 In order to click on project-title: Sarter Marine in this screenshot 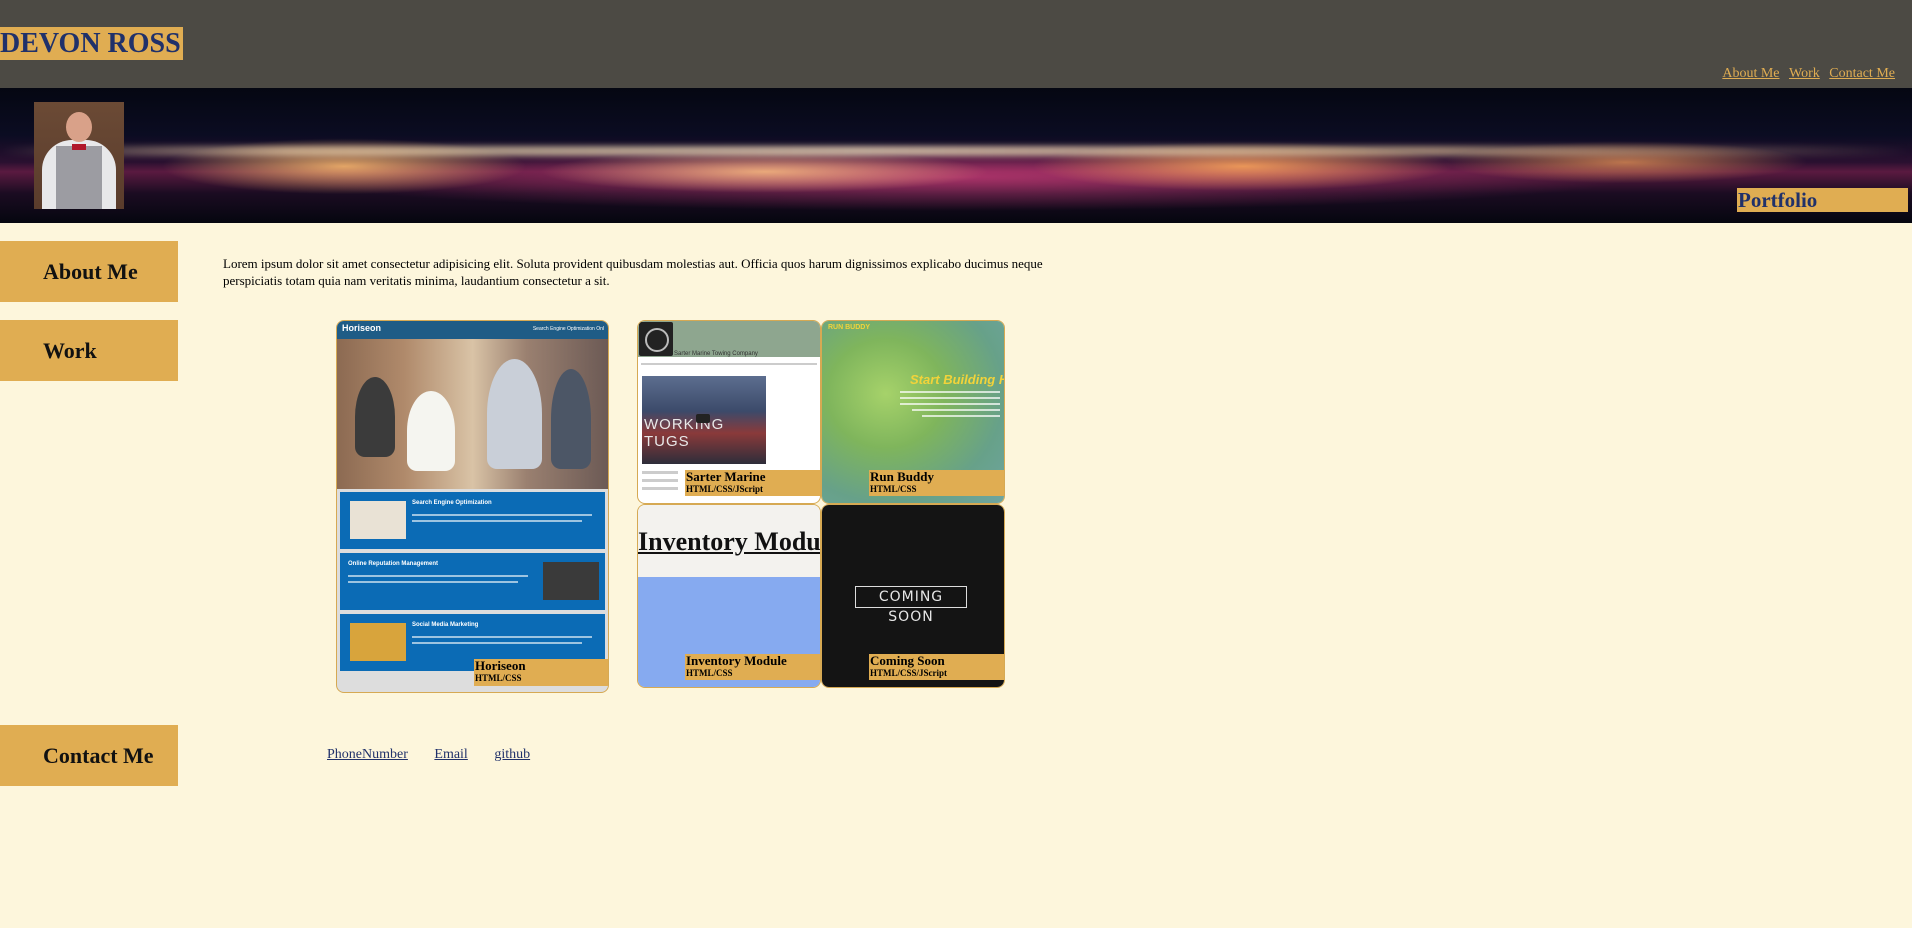, I will do `click(726, 476)`.